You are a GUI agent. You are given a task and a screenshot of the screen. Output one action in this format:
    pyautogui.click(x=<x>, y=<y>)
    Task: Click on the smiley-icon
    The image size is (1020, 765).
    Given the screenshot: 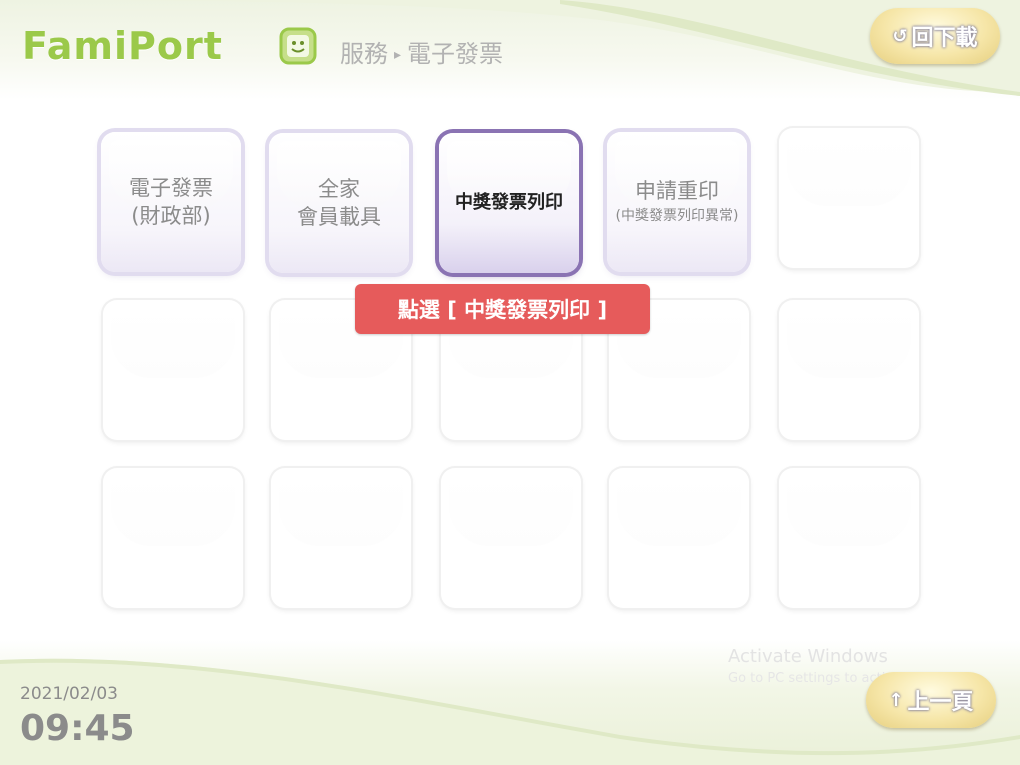 What is the action you would take?
    pyautogui.click(x=298, y=46)
    